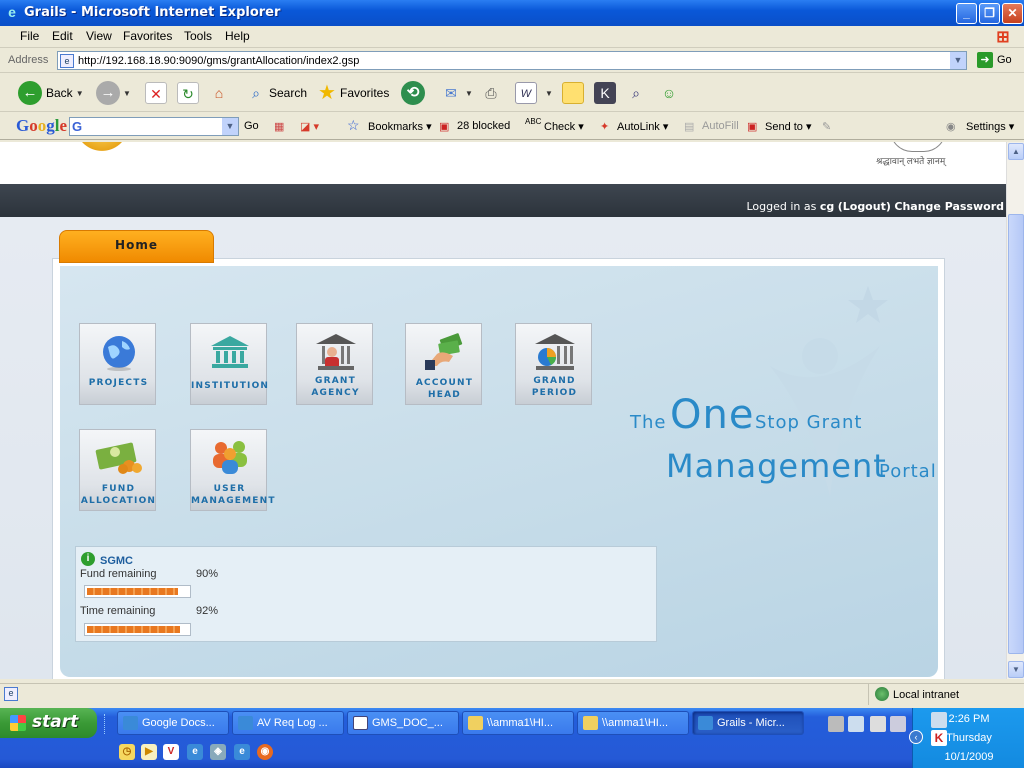 The height and width of the screenshot is (768, 1024). I want to click on page-icon: e, so click(67, 61).